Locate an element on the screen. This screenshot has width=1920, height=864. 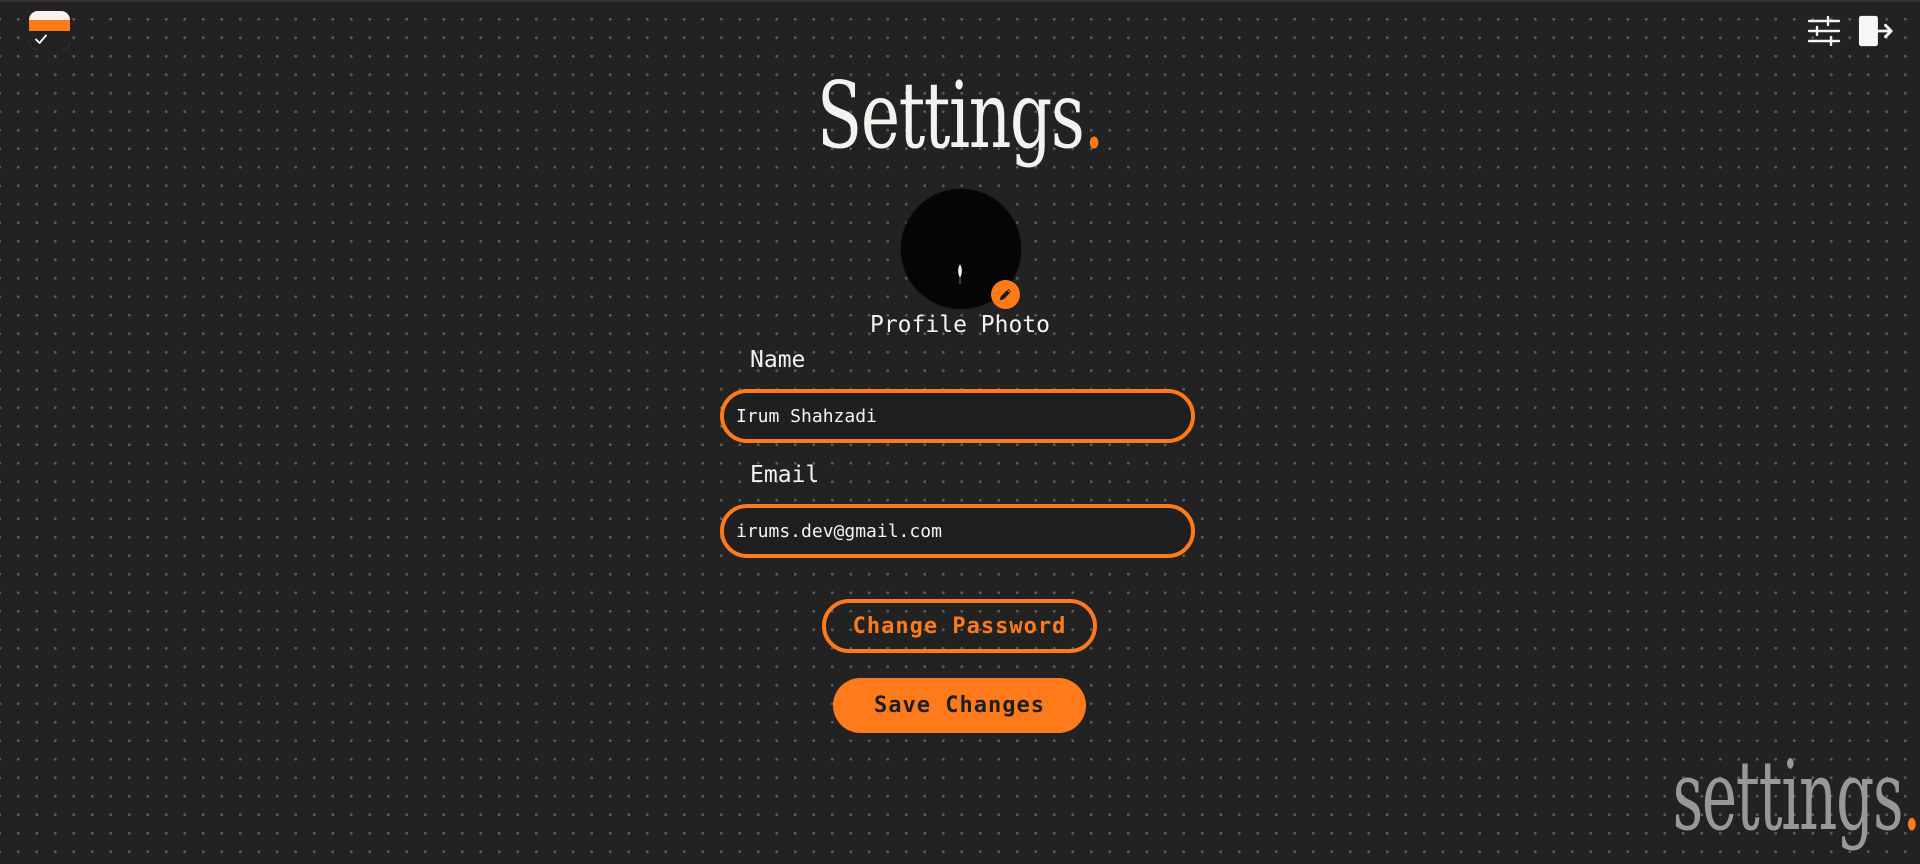
settings-watermark: settings. is located at coordinates (1790, 796).